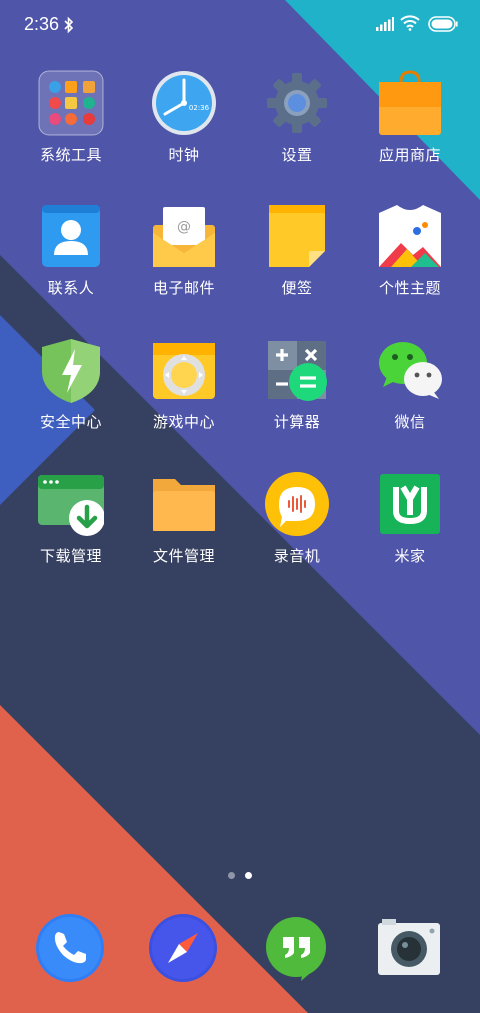 The image size is (480, 1013). What do you see at coordinates (71, 505) in the screenshot?
I see `download-icon` at bounding box center [71, 505].